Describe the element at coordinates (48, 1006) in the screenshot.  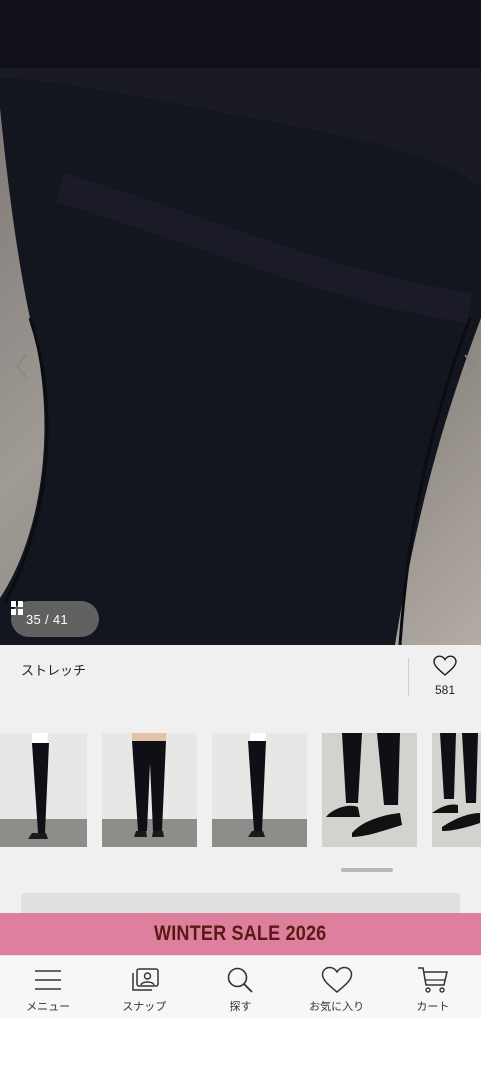
I see `nav-menu-label: メニュー` at that location.